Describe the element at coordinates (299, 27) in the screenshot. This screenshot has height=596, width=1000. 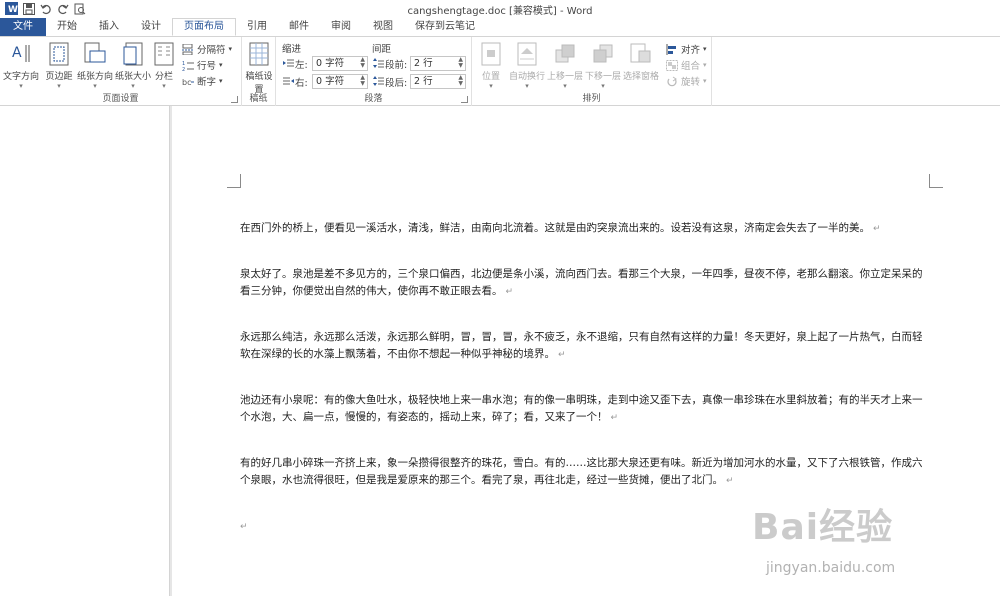
I see `tab-6: 邮件` at that location.